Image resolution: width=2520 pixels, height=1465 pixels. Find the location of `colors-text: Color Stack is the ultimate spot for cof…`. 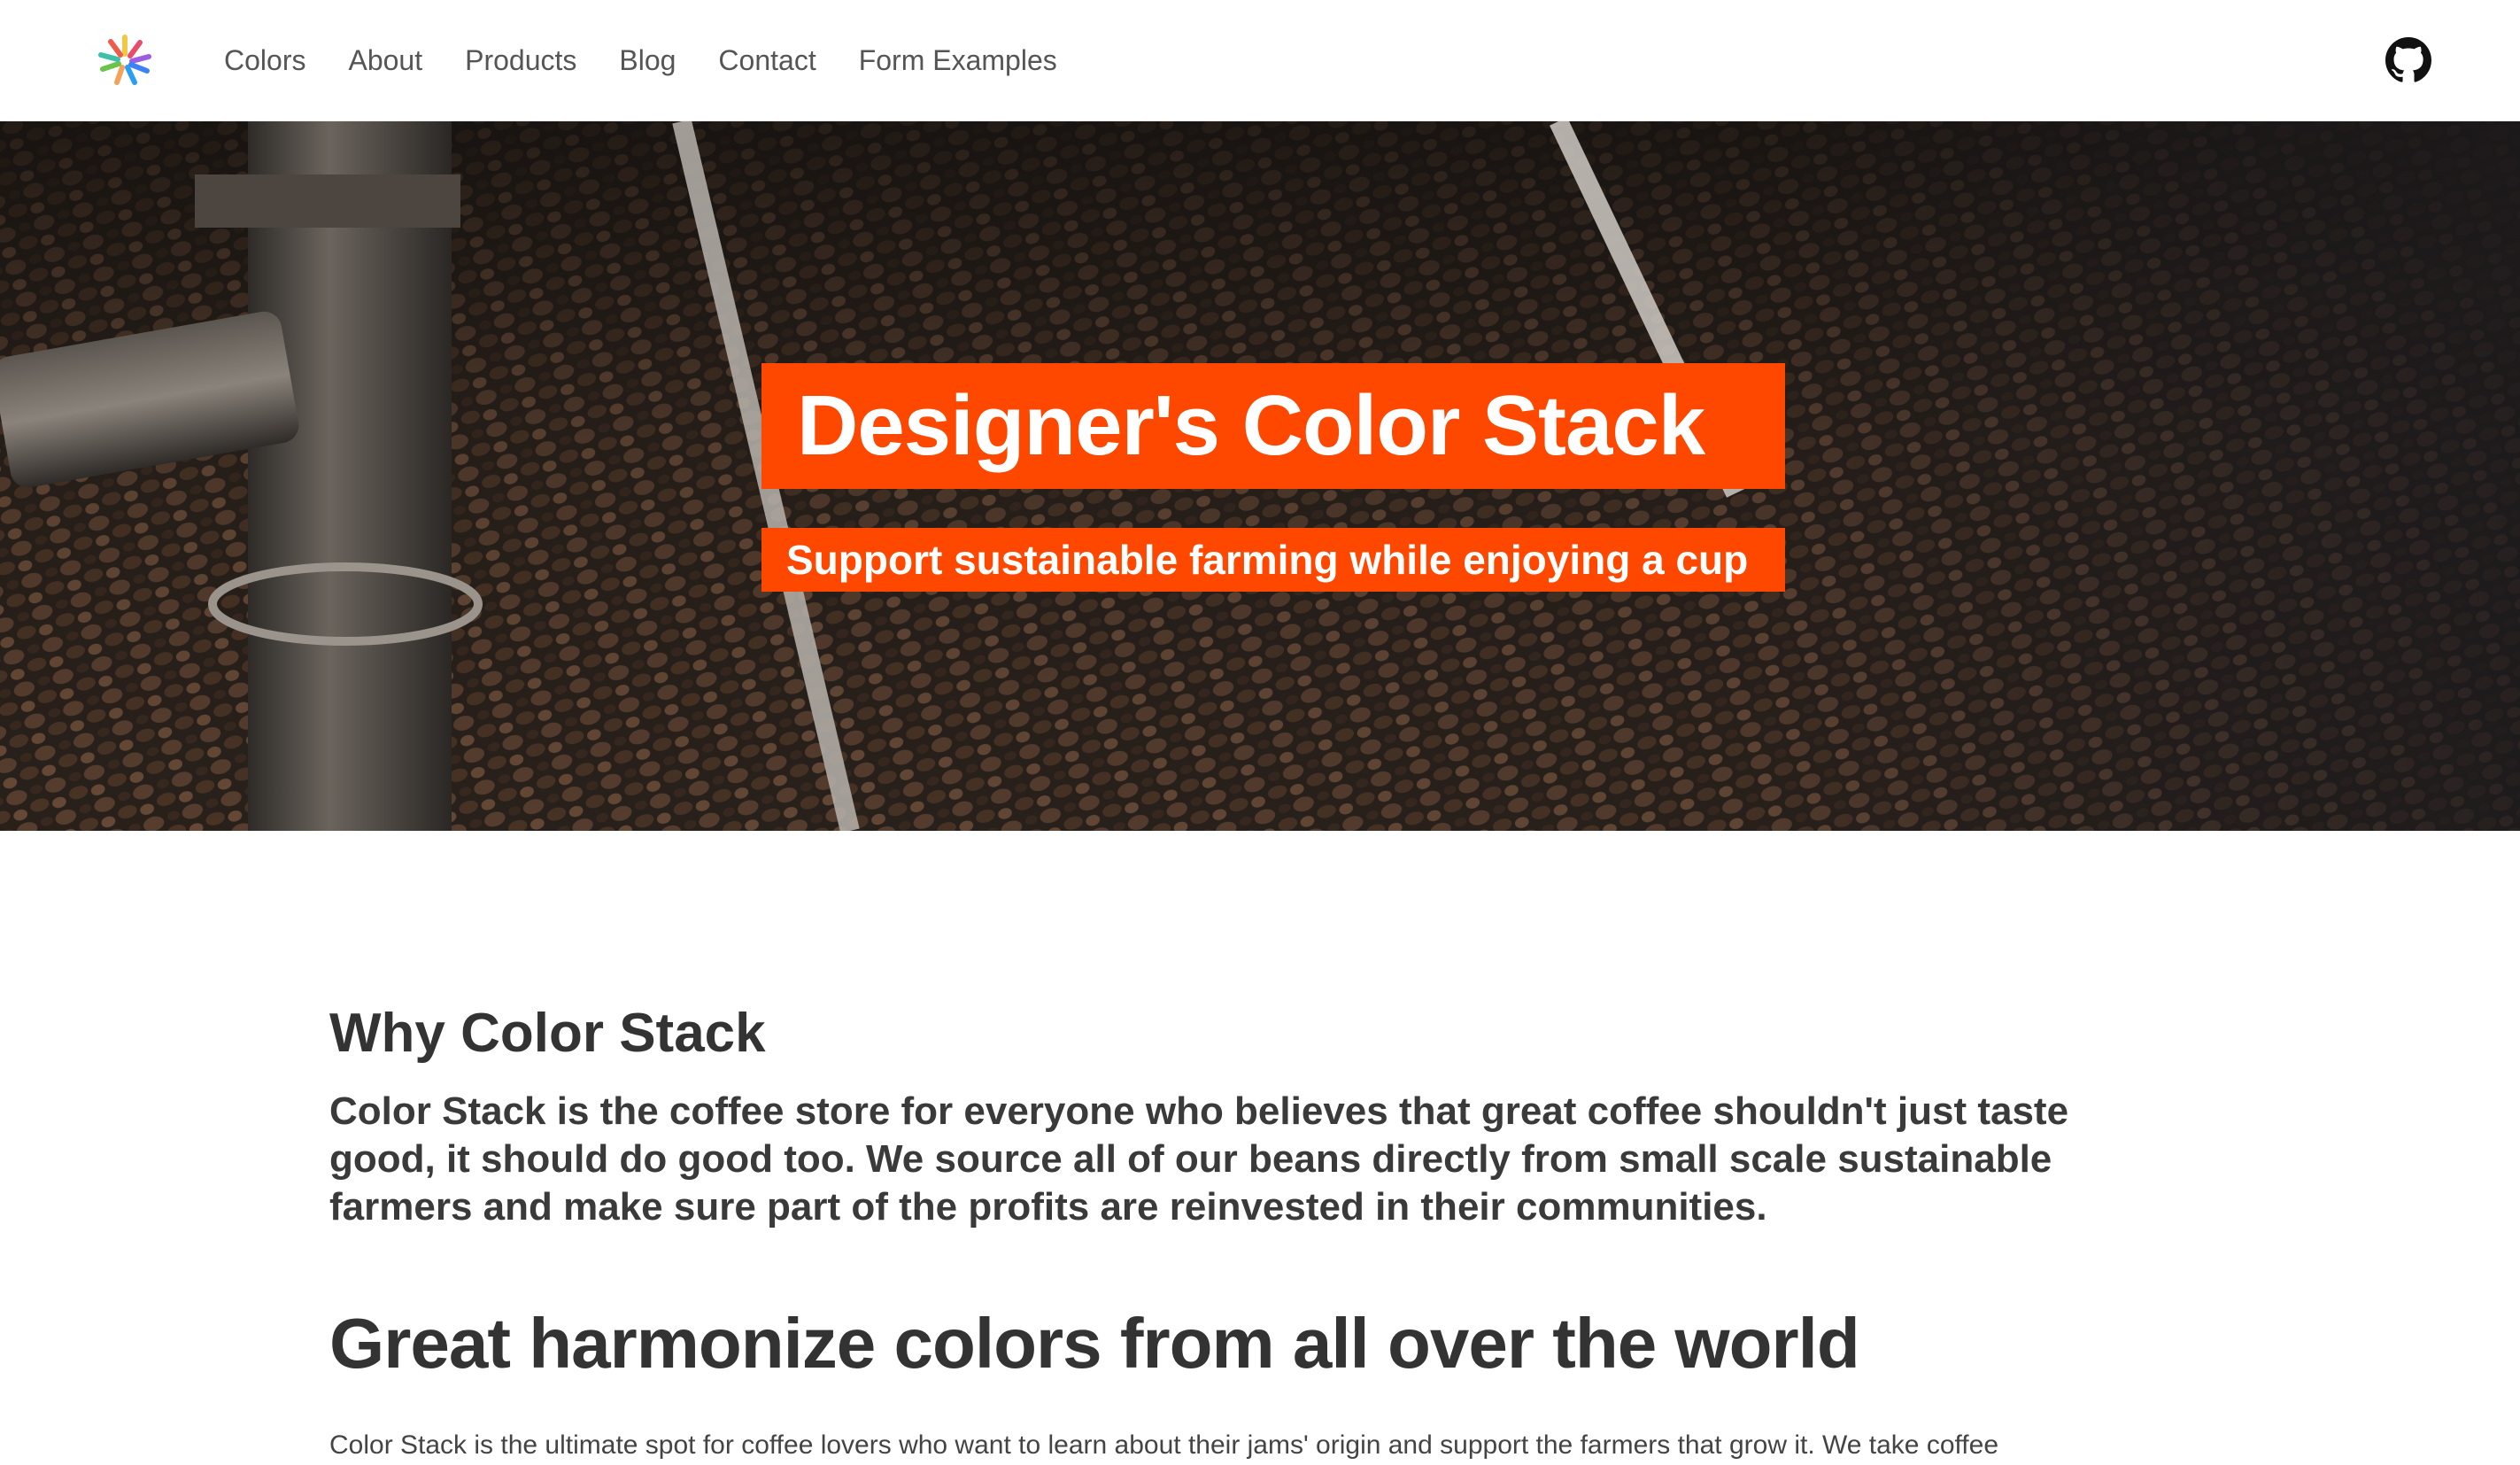

colors-text: Color Stack is the ultimate spot for cof… is located at coordinates (1164, 1445).